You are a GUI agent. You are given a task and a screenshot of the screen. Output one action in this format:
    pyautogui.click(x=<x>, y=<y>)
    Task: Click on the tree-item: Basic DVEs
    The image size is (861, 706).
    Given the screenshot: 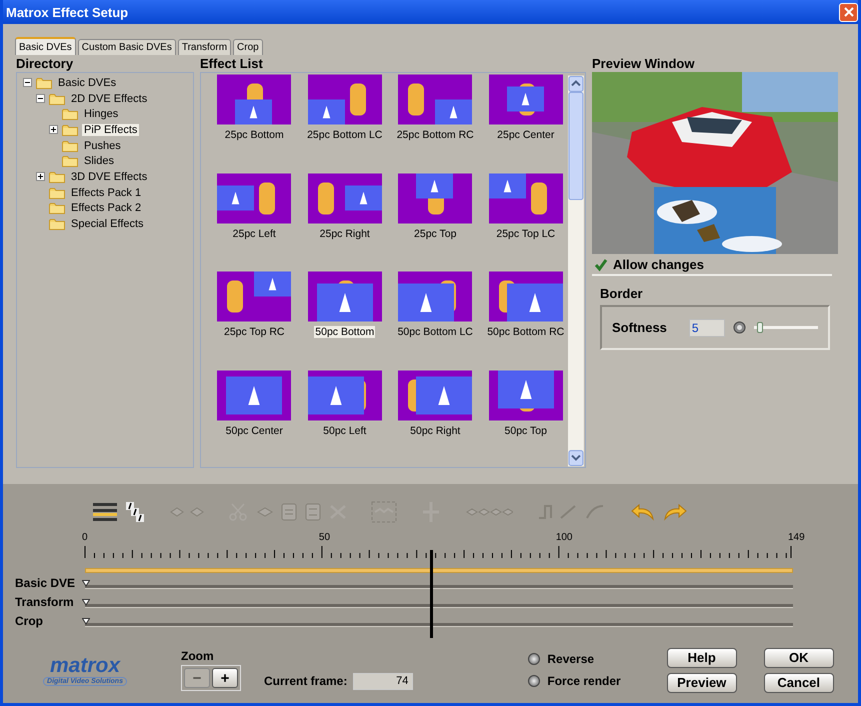 What is the action you would take?
    pyautogui.click(x=87, y=82)
    